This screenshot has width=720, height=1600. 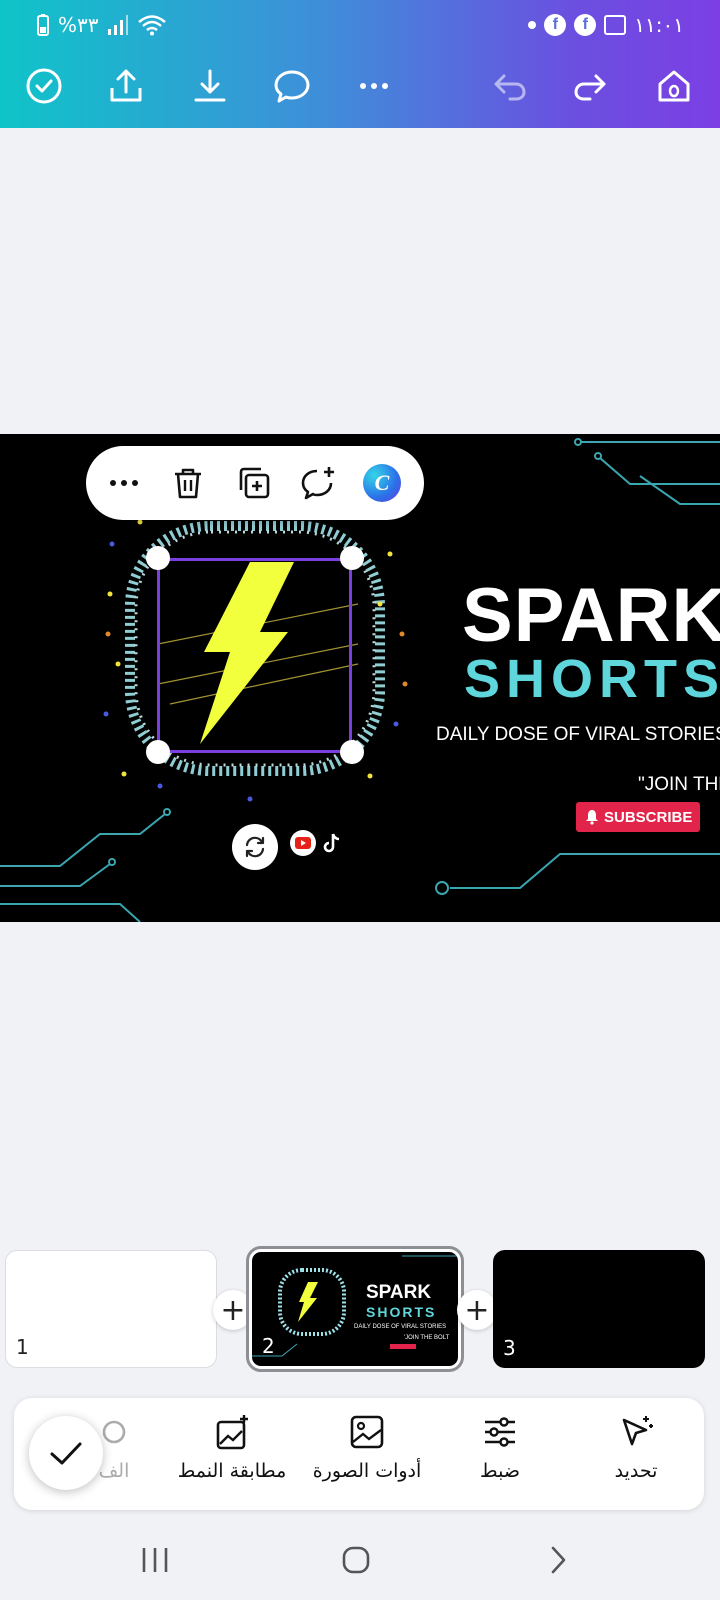 I want to click on image-tools: أدوات الصورة, so click(x=367, y=1454).